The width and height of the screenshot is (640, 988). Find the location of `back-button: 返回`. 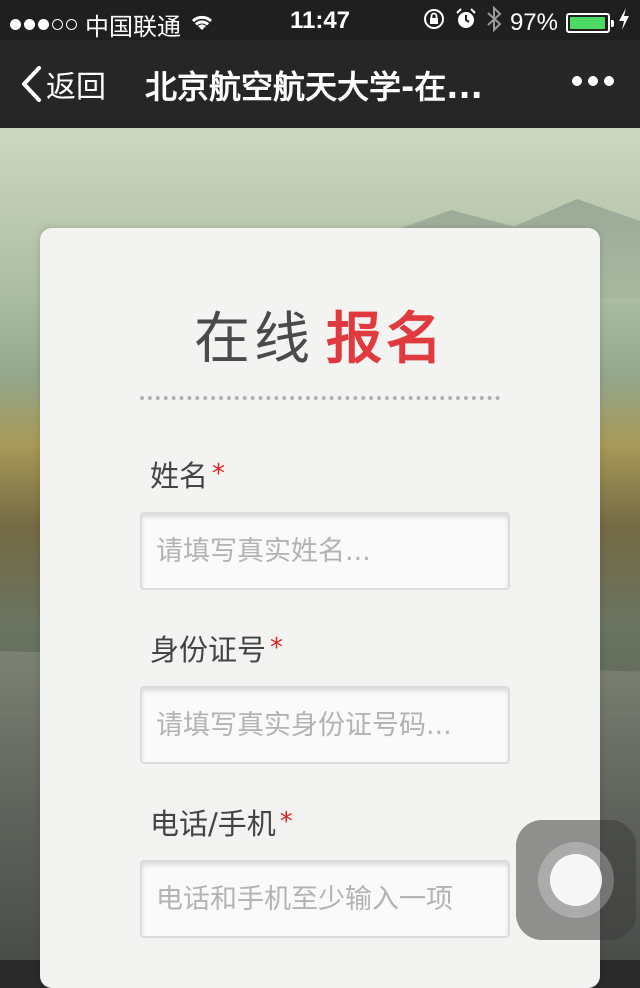

back-button: 返回 is located at coordinates (62, 84).